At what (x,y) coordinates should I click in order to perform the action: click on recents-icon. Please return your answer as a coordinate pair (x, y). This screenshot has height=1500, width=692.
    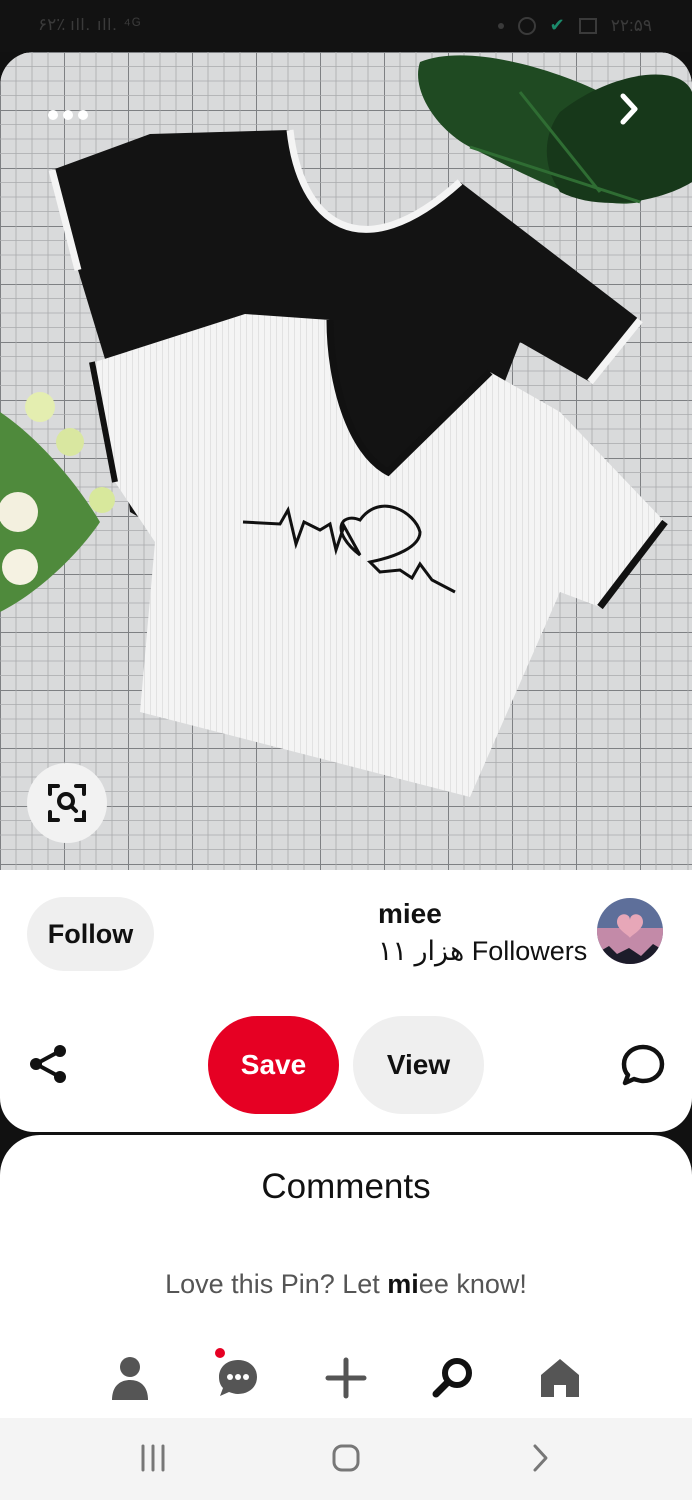
    Looking at the image, I should click on (153, 1458).